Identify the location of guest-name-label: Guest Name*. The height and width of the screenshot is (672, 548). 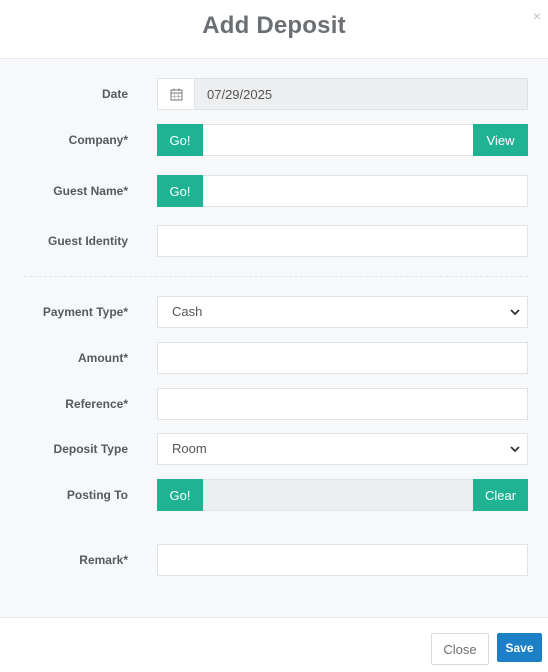
(90, 191).